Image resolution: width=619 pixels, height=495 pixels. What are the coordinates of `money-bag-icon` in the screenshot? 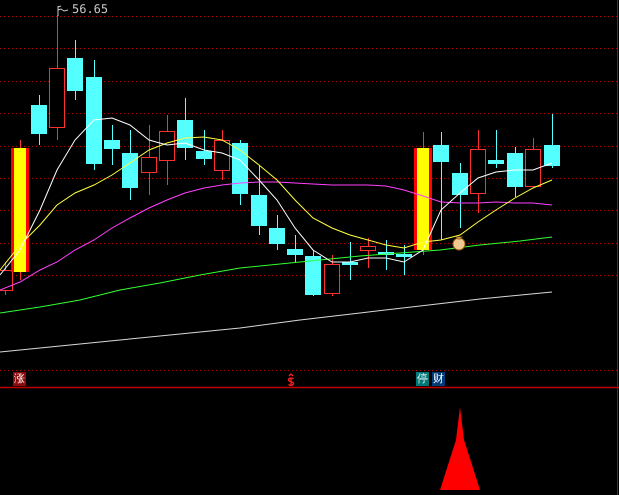 It's located at (459, 243).